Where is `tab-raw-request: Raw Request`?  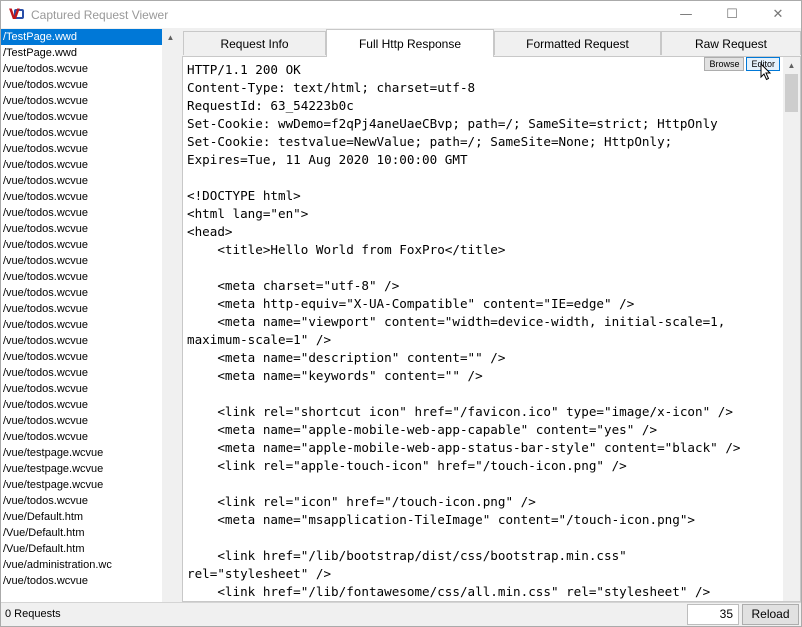
tab-raw-request: Raw Request is located at coordinates (731, 43).